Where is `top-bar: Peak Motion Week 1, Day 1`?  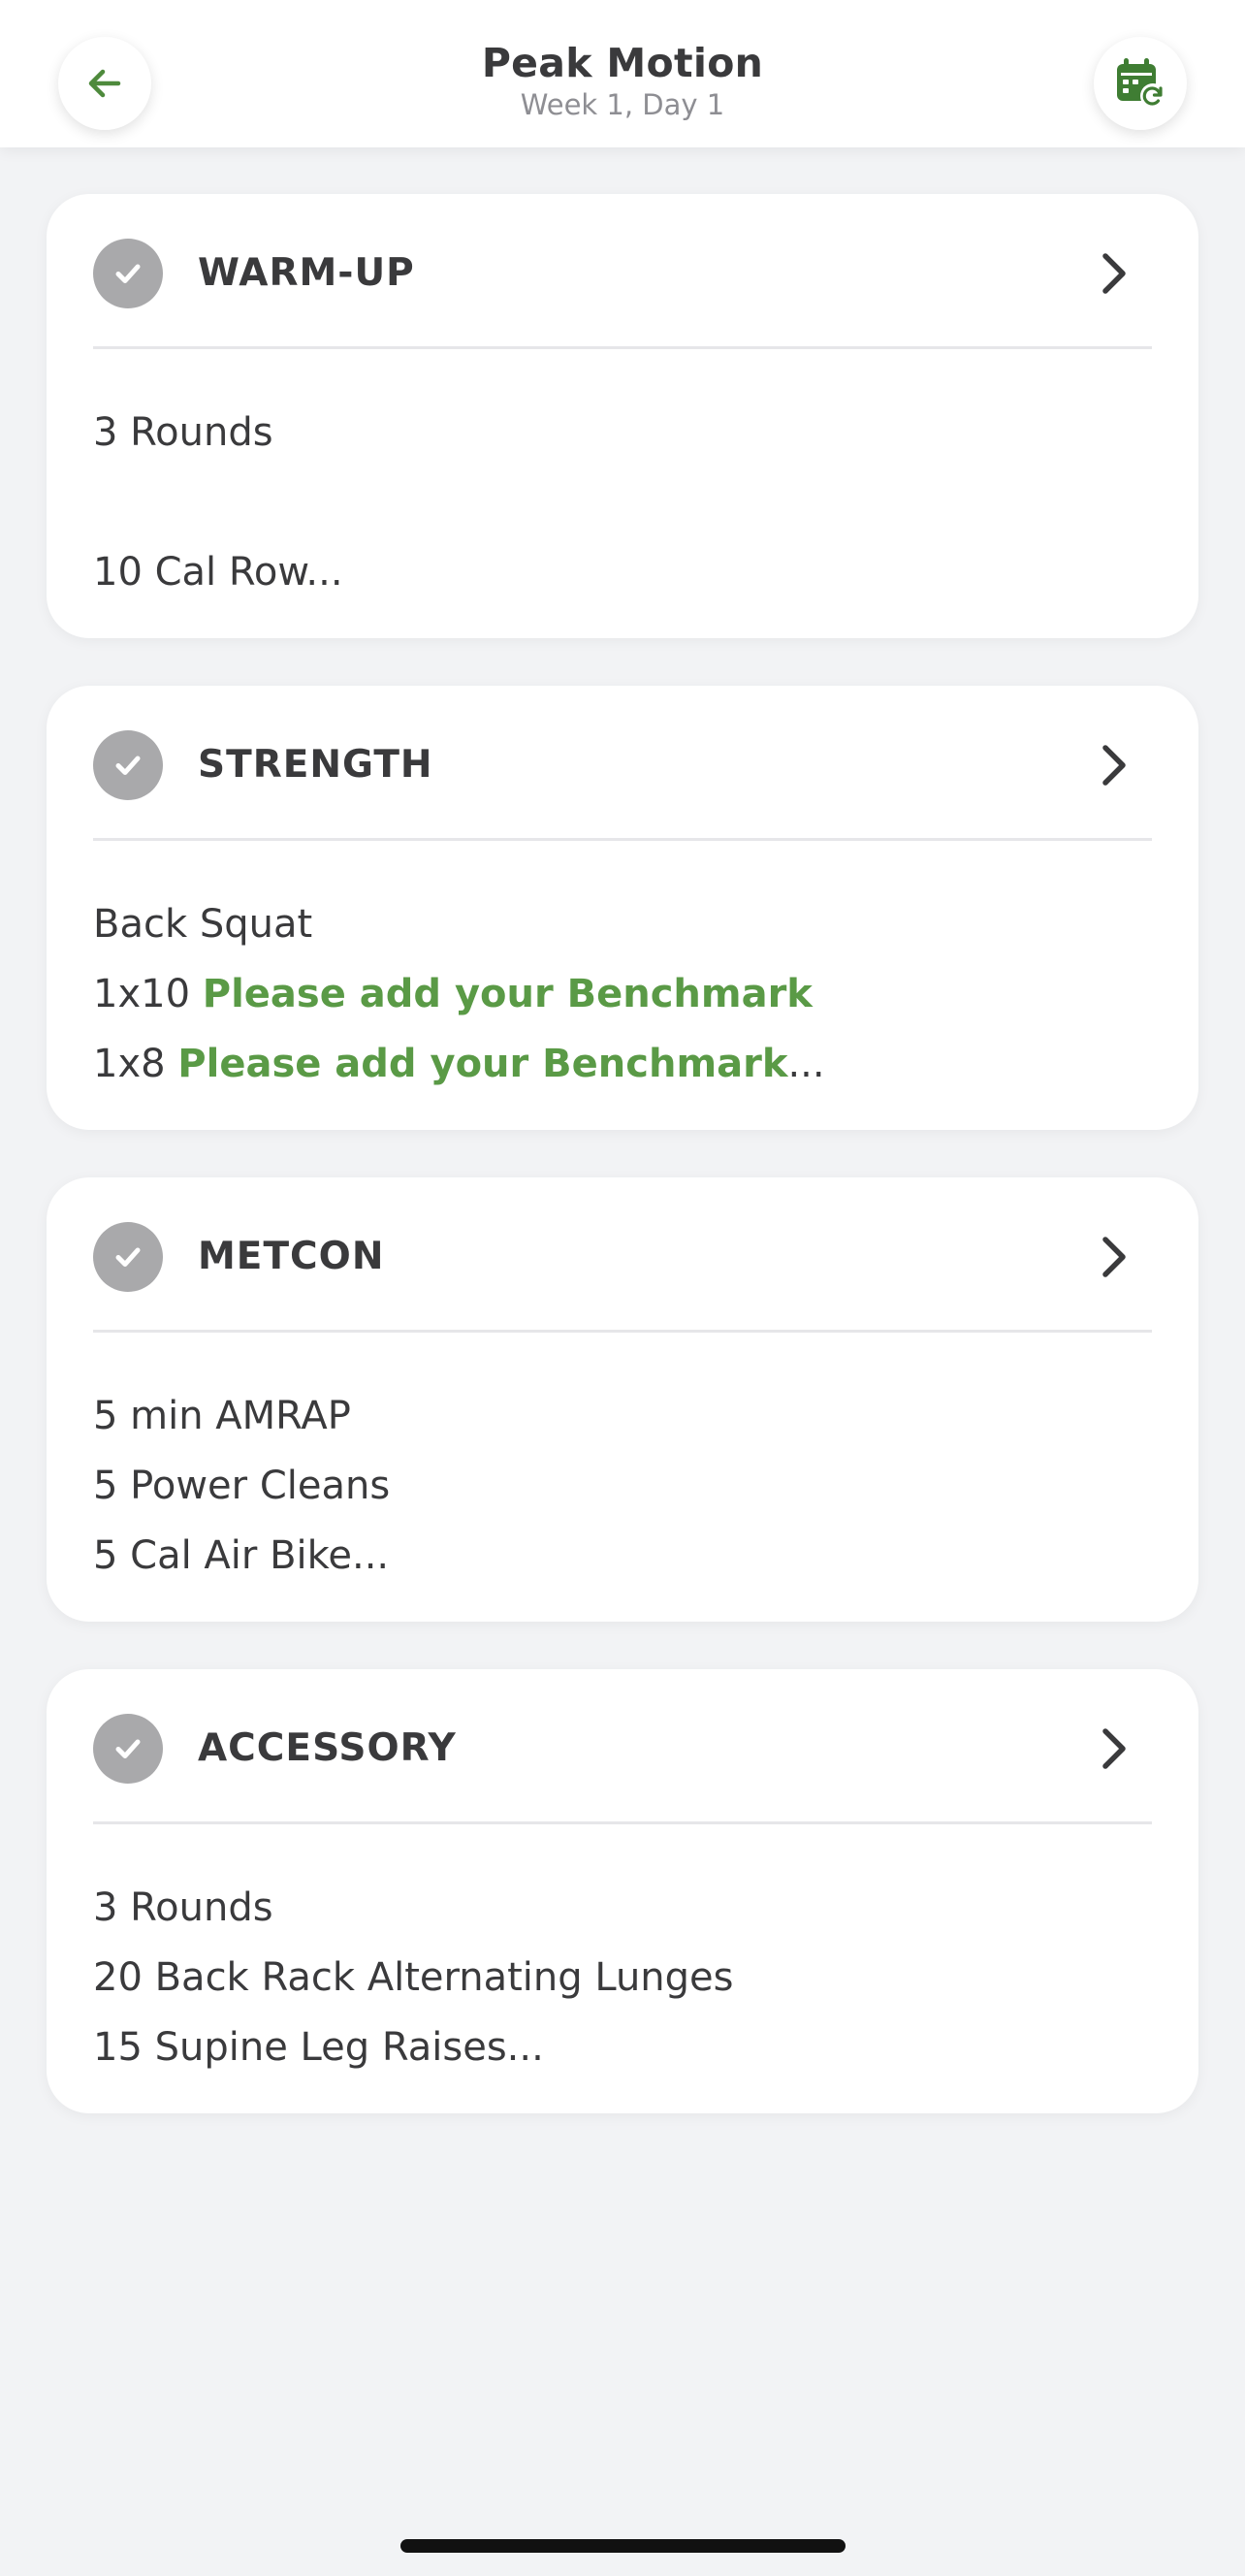 top-bar: Peak Motion Week 1, Day 1 is located at coordinates (622, 73).